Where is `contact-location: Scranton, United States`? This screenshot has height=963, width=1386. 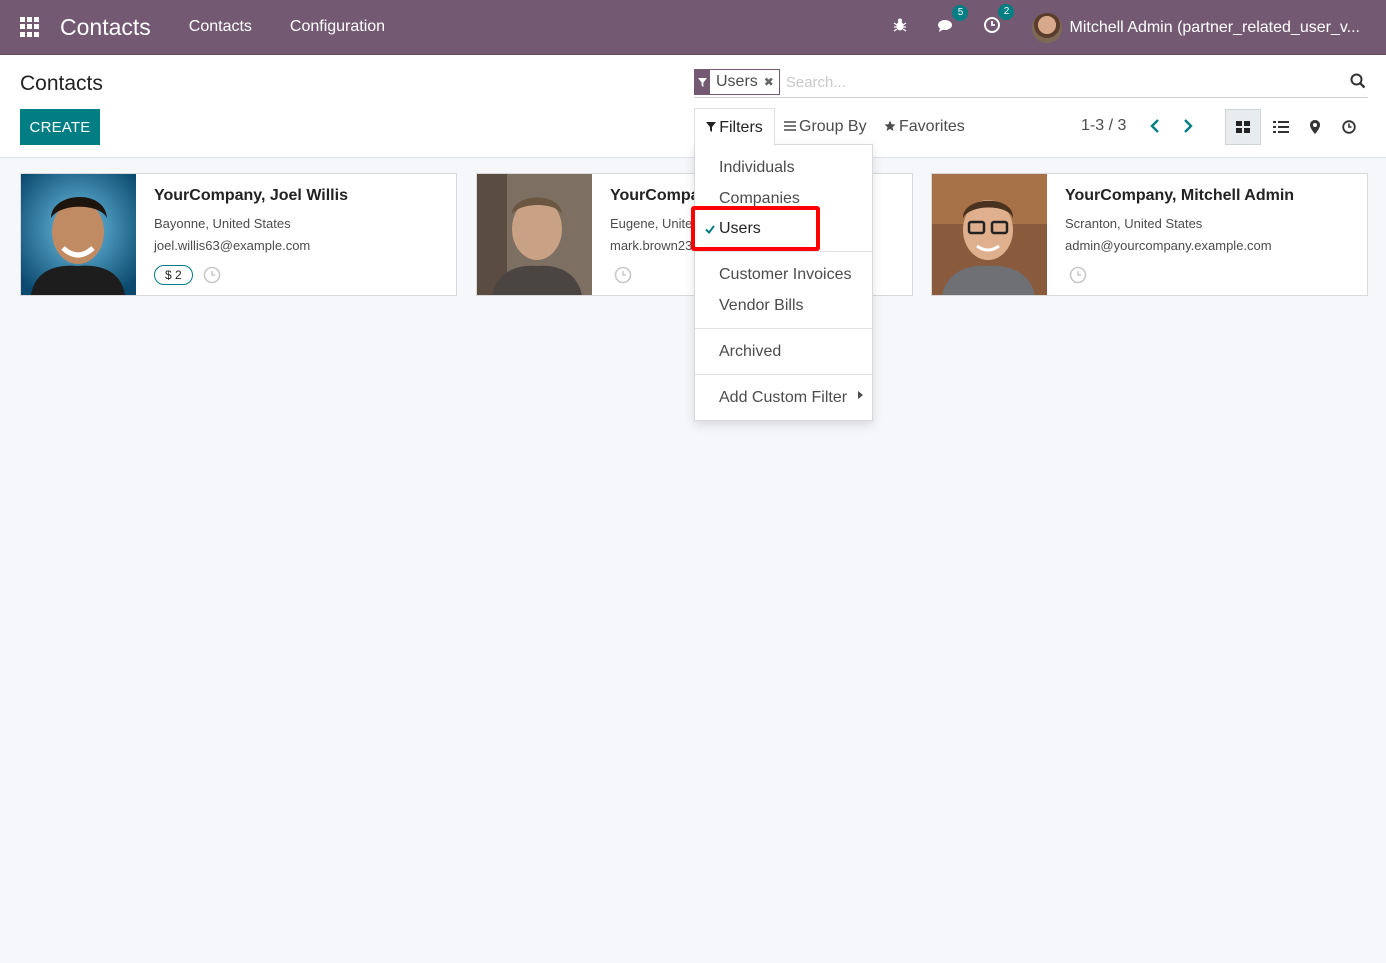
contact-location: Scranton, United States is located at coordinates (1134, 223).